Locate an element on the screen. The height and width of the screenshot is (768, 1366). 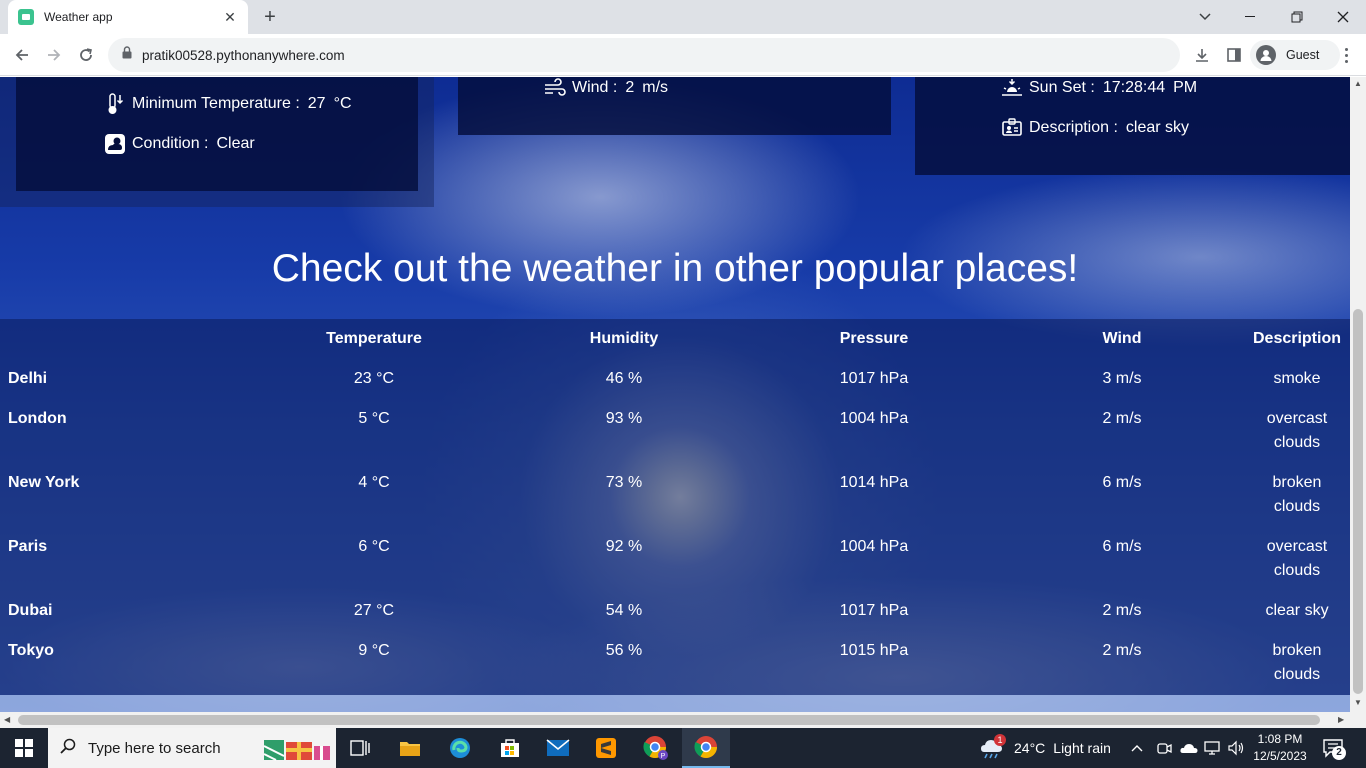
column-header-pressure: Pressure is located at coordinates (874, 338).